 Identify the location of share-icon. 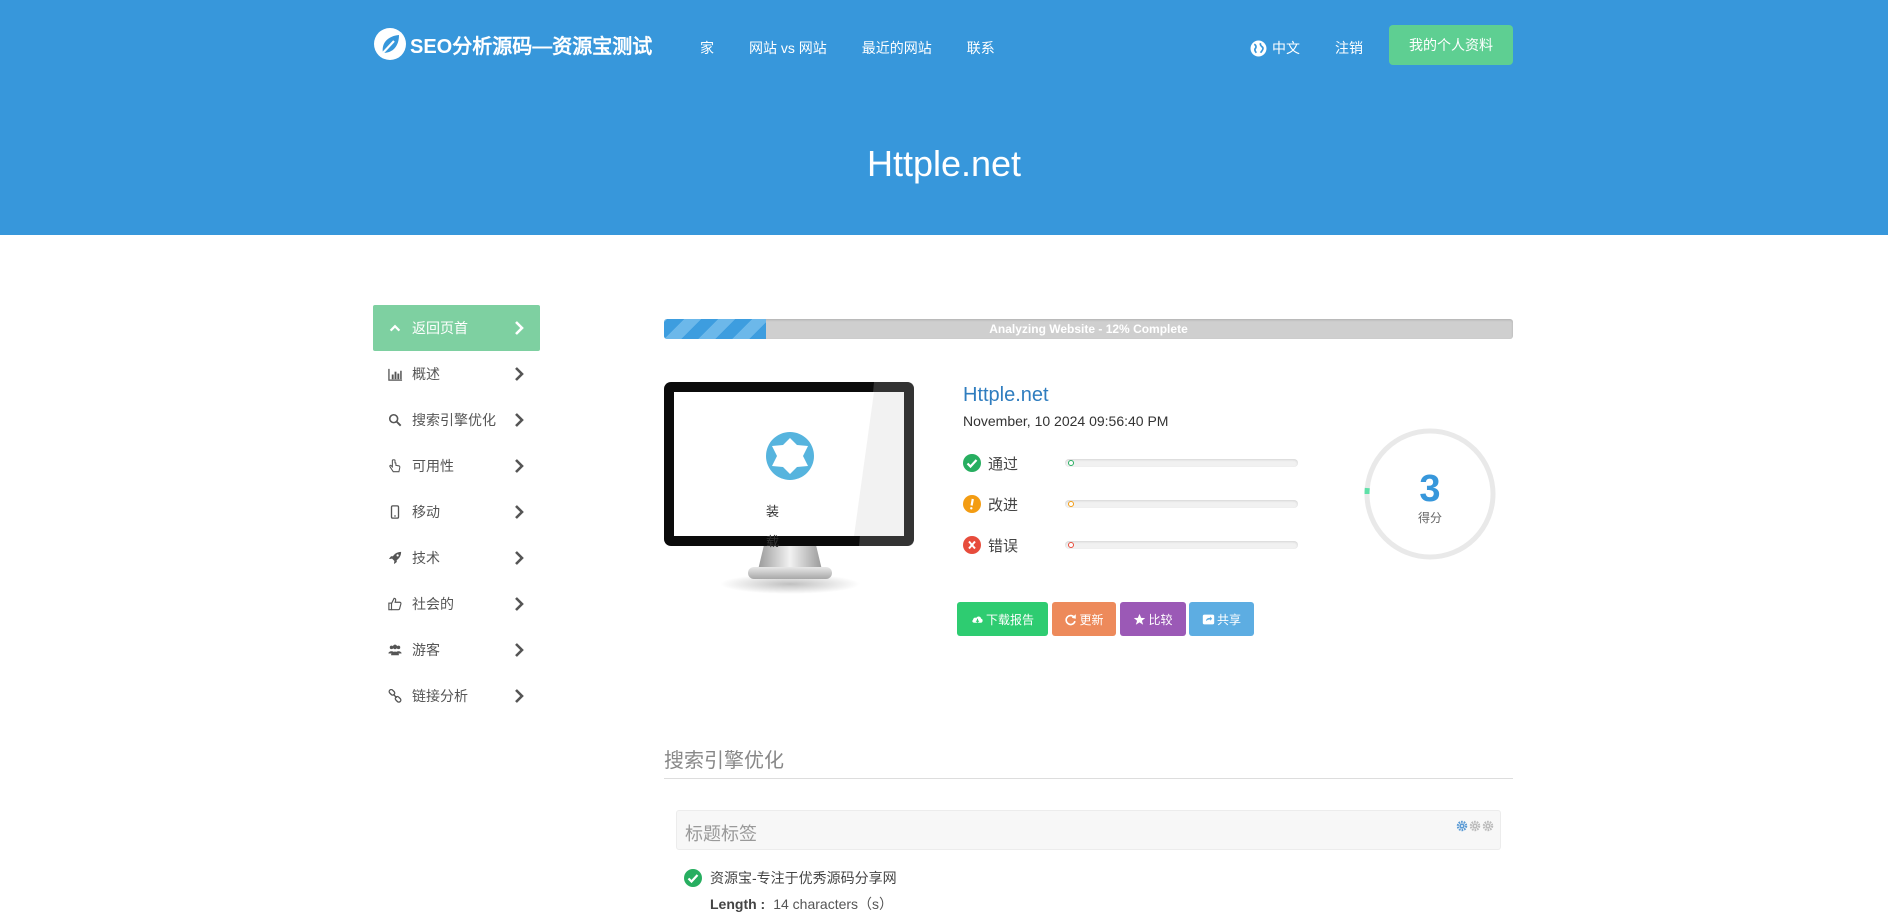
(1208, 619).